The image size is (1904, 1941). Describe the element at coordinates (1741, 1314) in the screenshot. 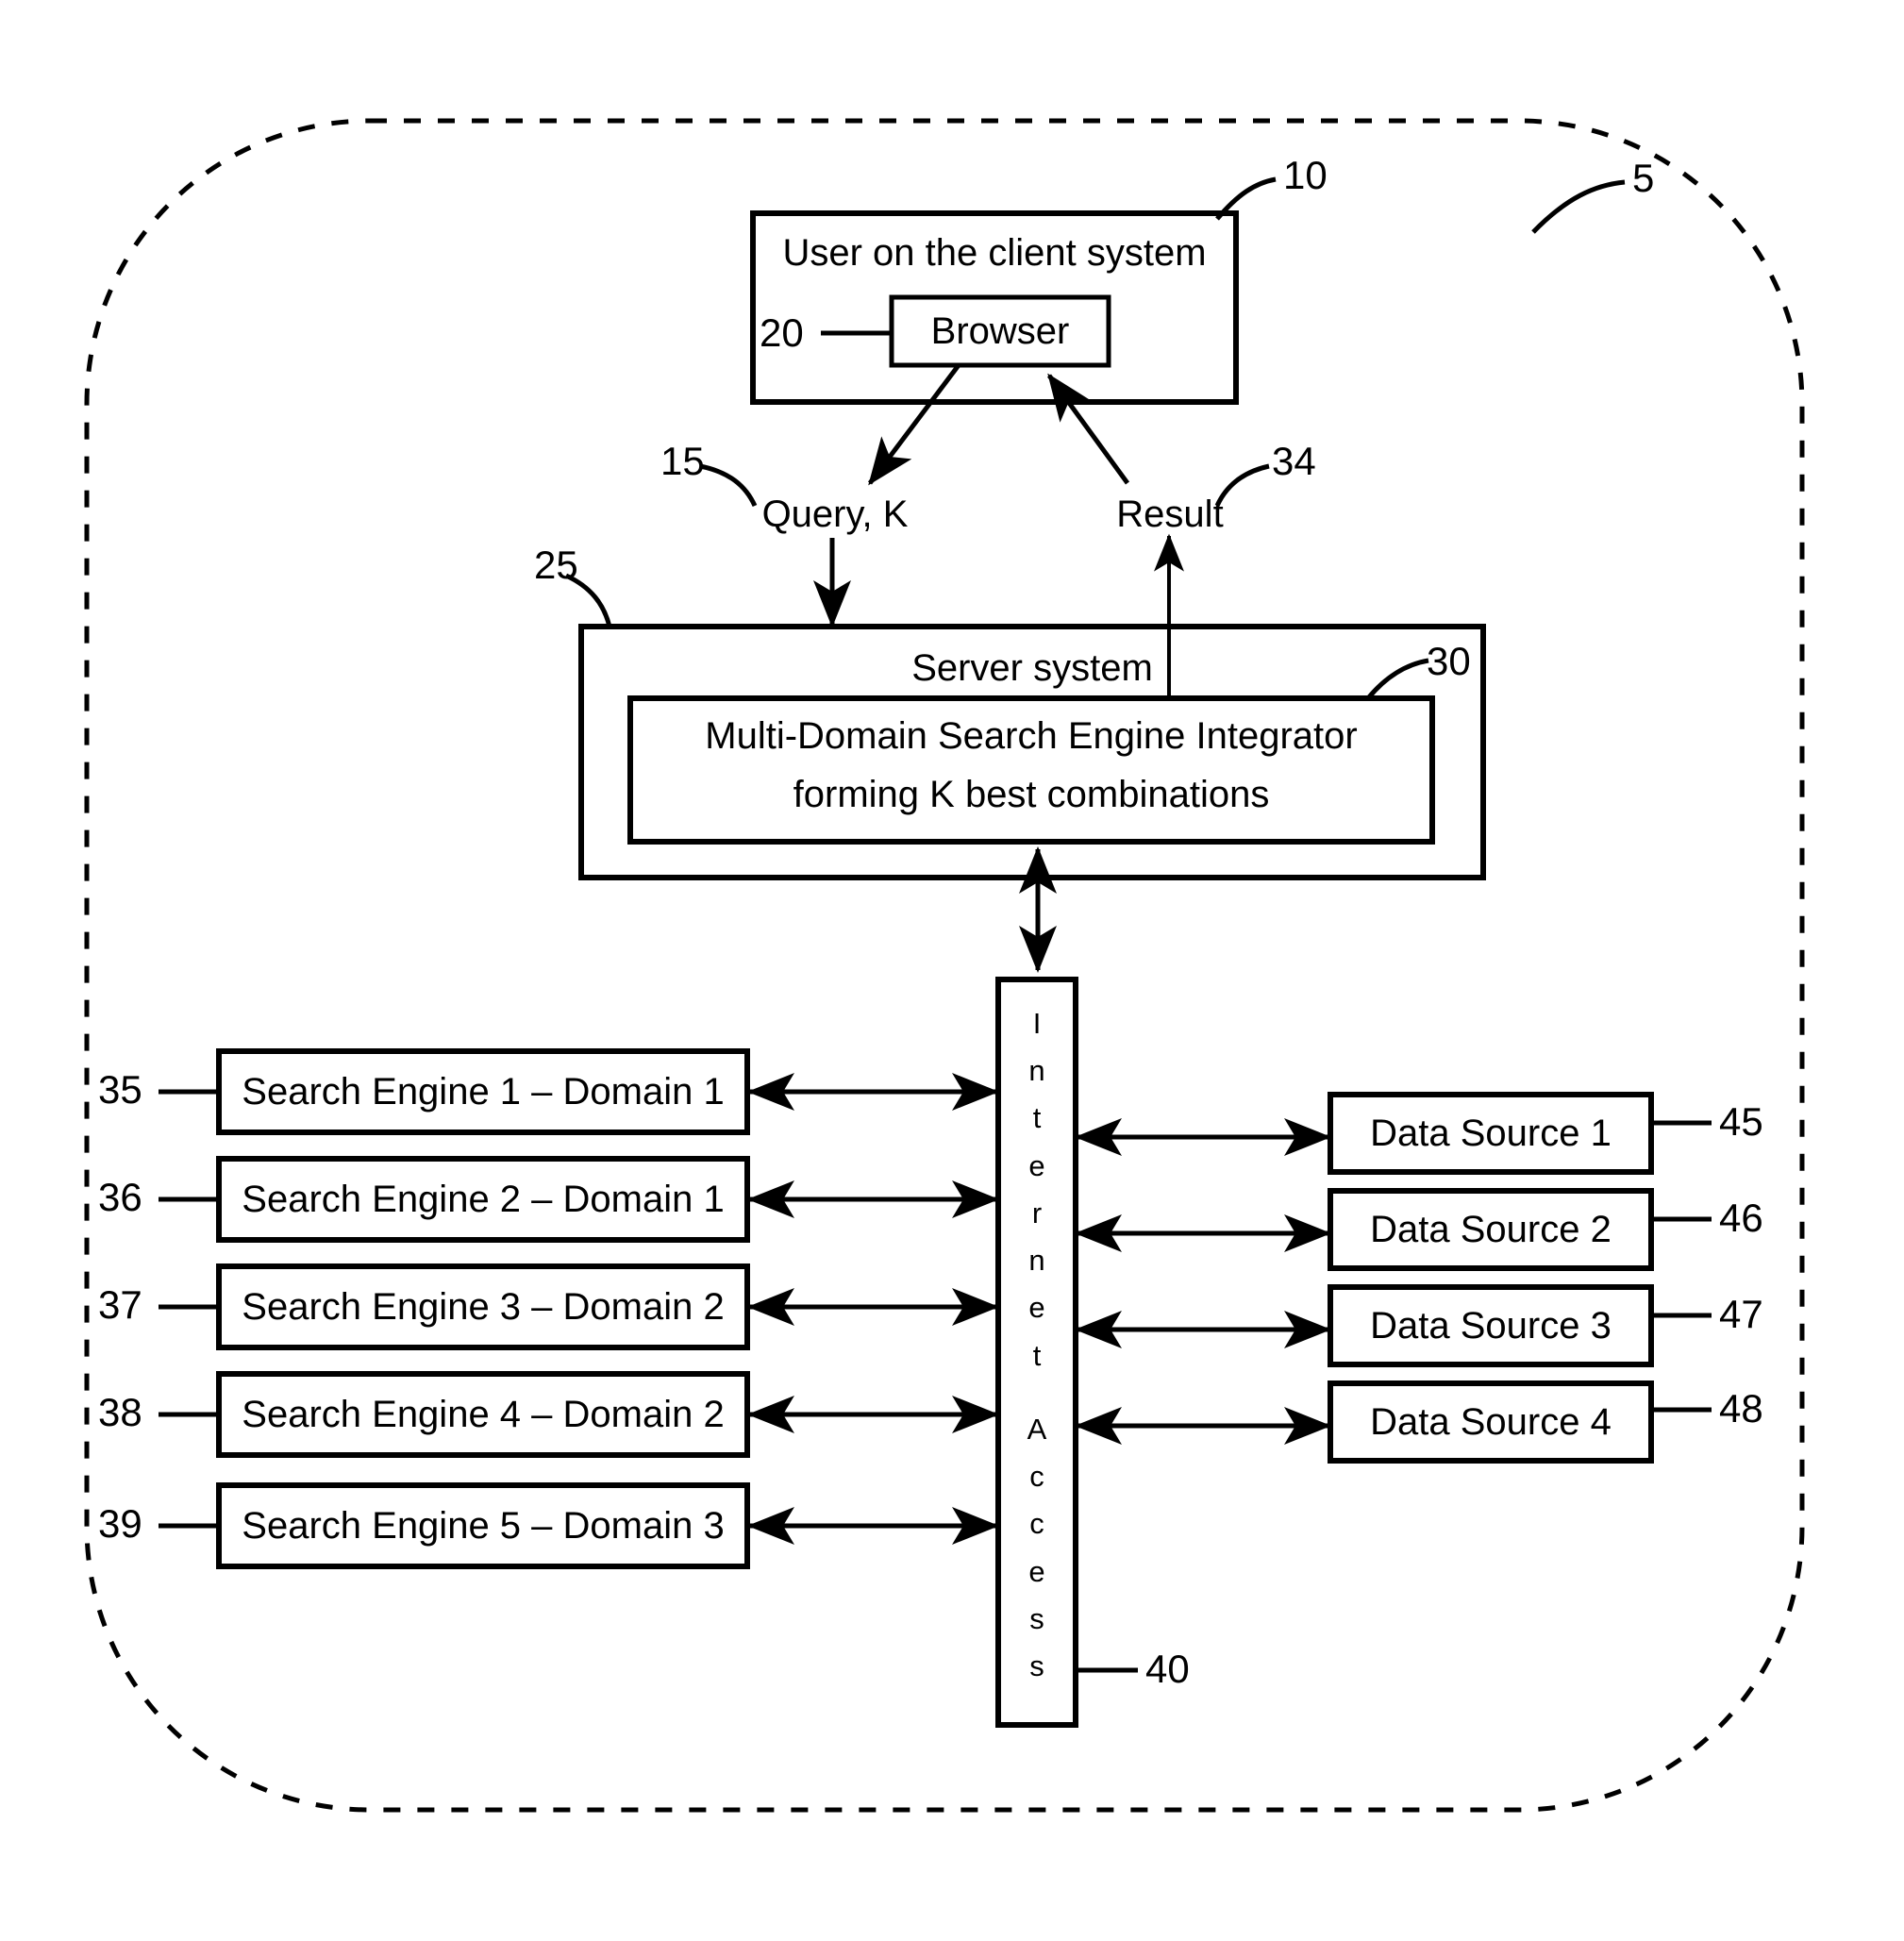

I see `ref-label-47: 47` at that location.